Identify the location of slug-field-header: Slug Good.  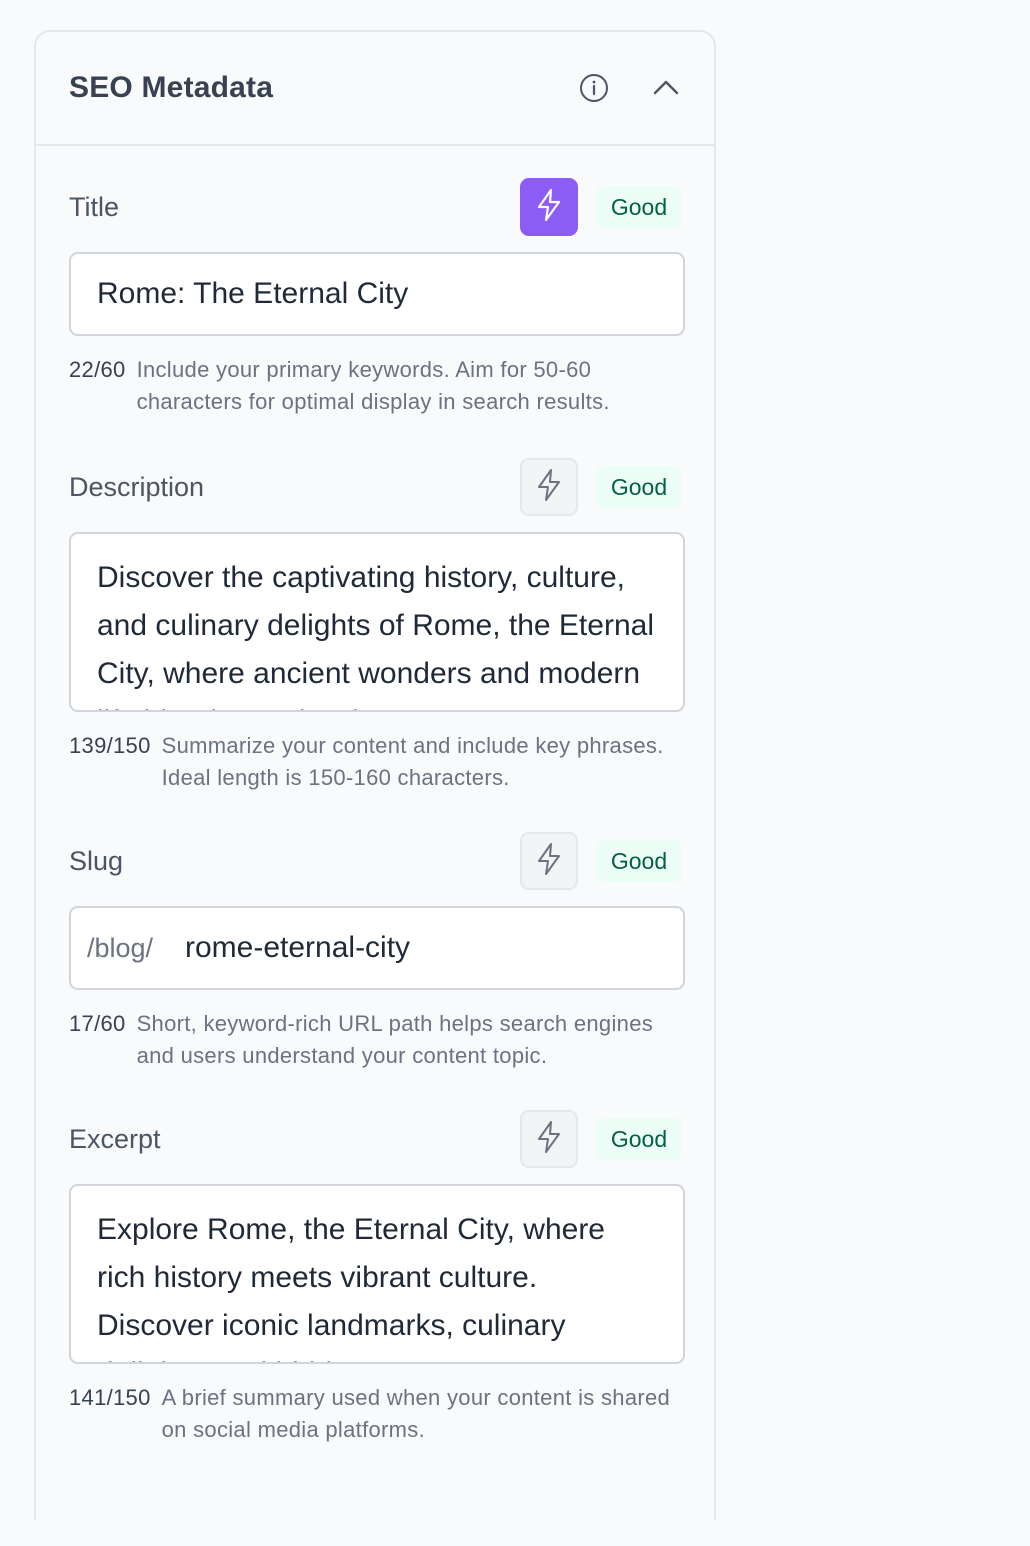
(375, 861).